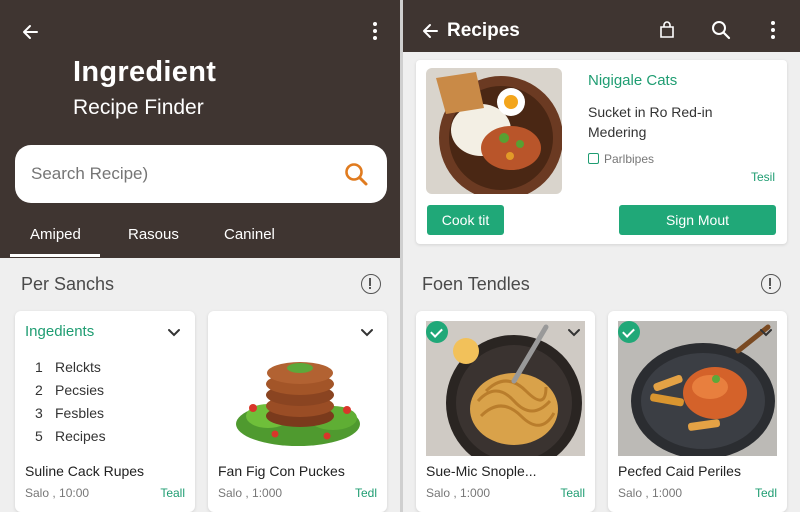 The width and height of the screenshot is (800, 512). Describe the element at coordinates (697, 220) in the screenshot. I see `sign-button: Sign Mout` at that location.